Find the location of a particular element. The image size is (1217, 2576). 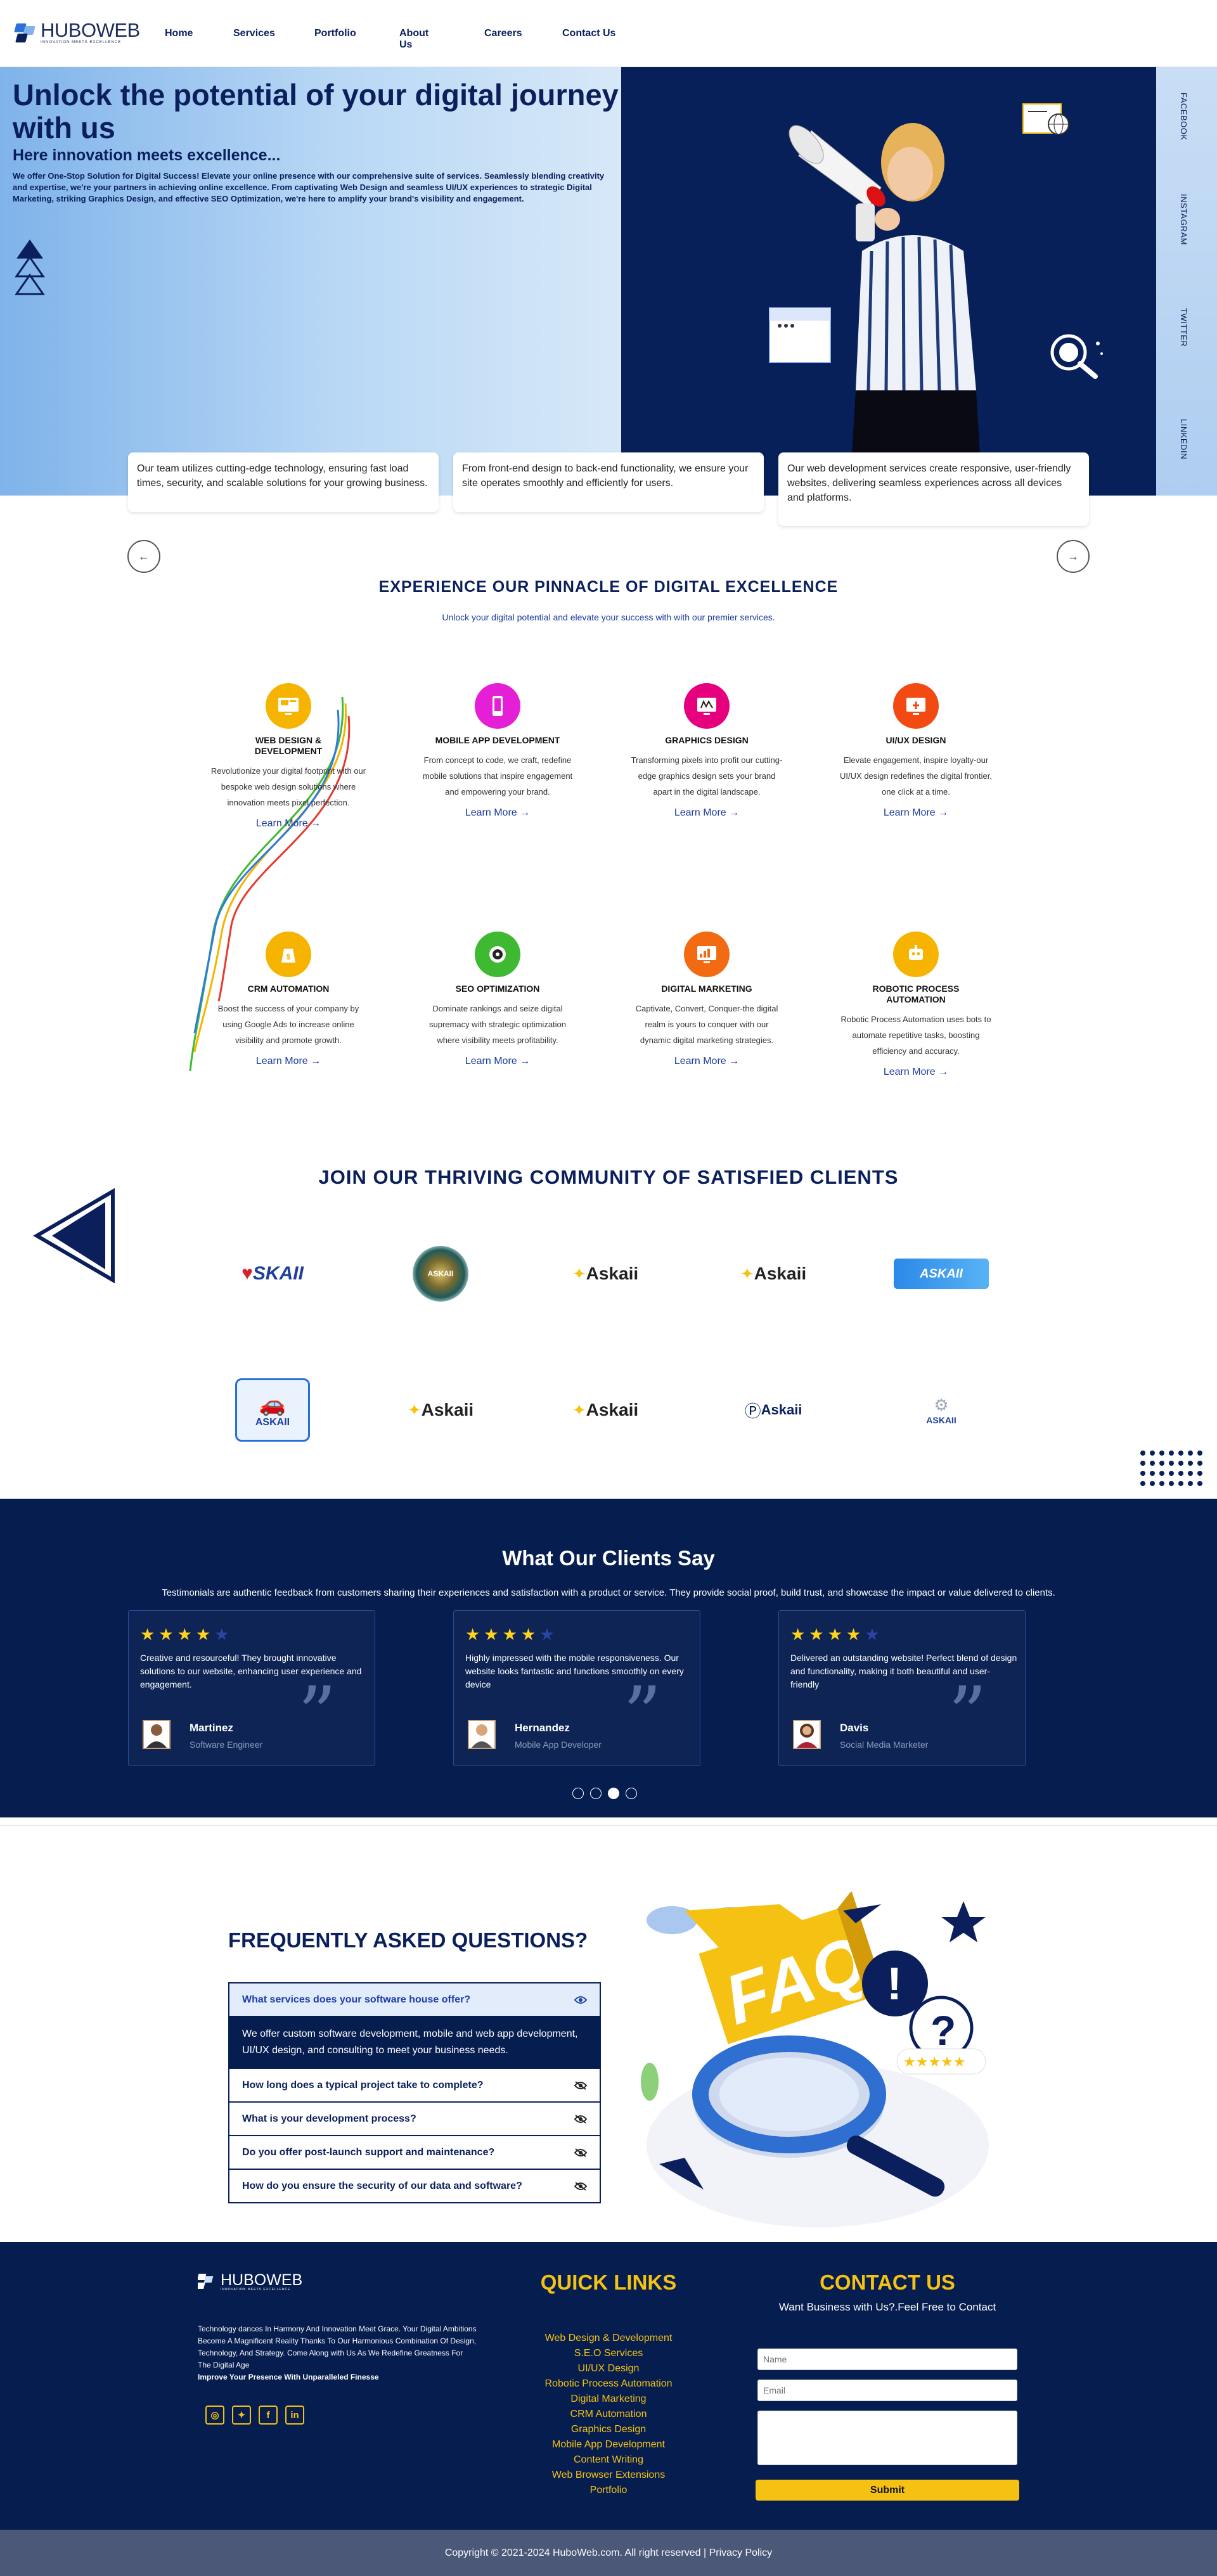

graphics-design-icon is located at coordinates (707, 706).